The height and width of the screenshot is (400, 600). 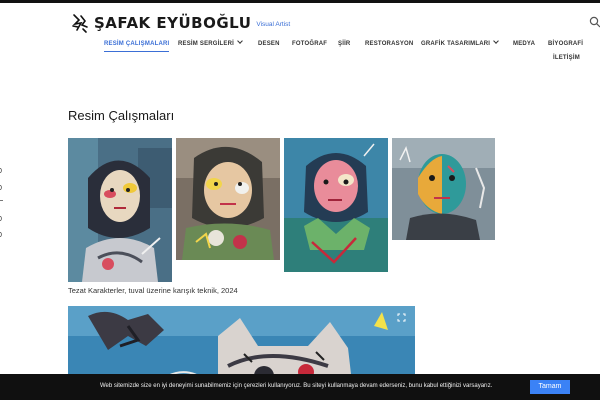 I want to click on nav-item-desen: DESEN, so click(x=269, y=44).